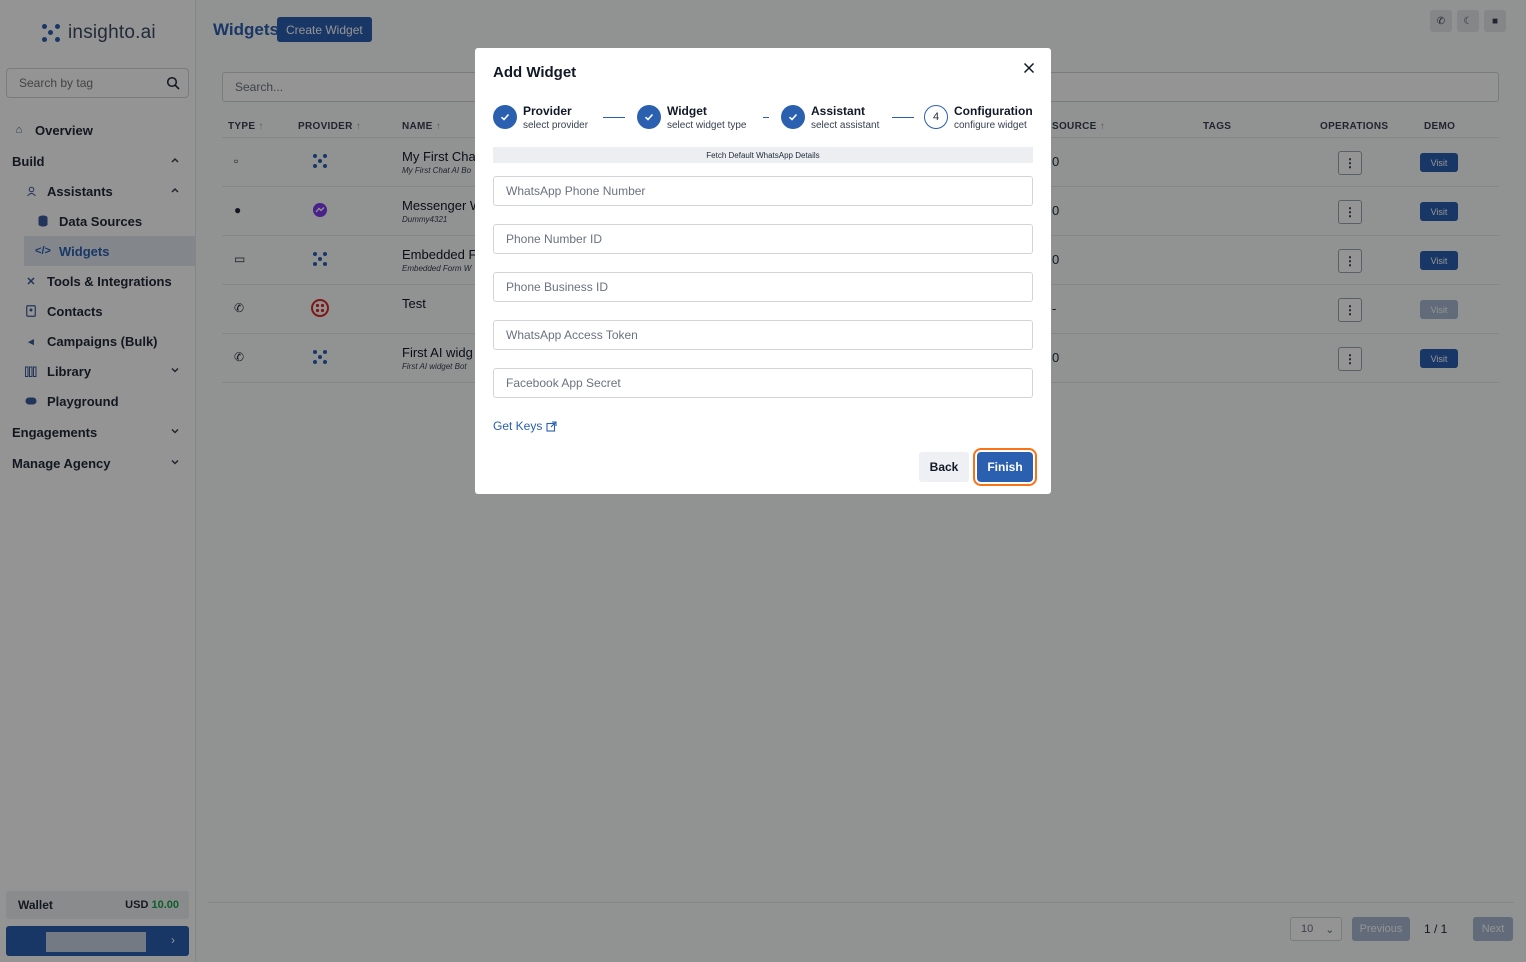 This screenshot has height=962, width=1526. I want to click on get-keys-link: Get Keys, so click(525, 426).